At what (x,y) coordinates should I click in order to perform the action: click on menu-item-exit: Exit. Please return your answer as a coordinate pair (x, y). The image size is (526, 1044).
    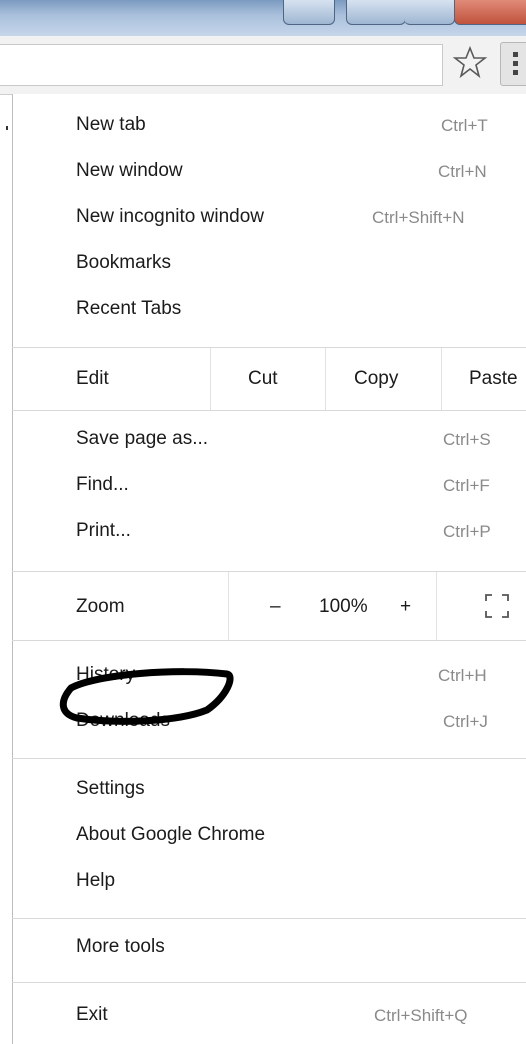
    Looking at the image, I should click on (92, 1015).